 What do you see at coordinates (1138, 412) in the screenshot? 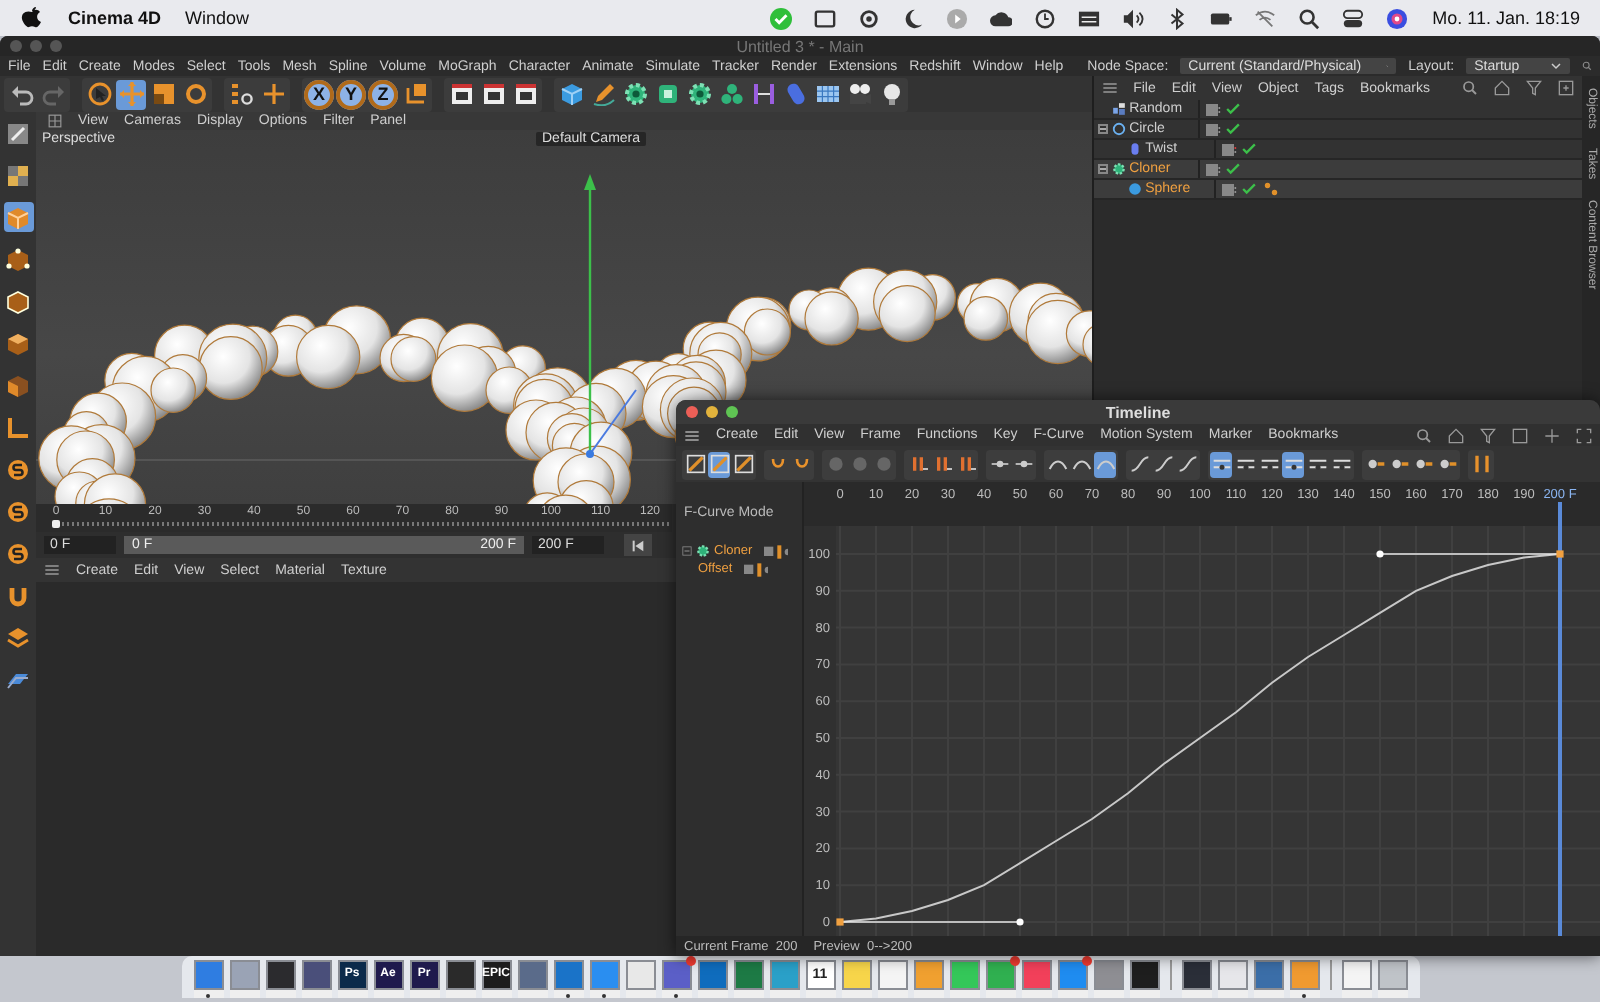
I see `window-title: Timeline` at bounding box center [1138, 412].